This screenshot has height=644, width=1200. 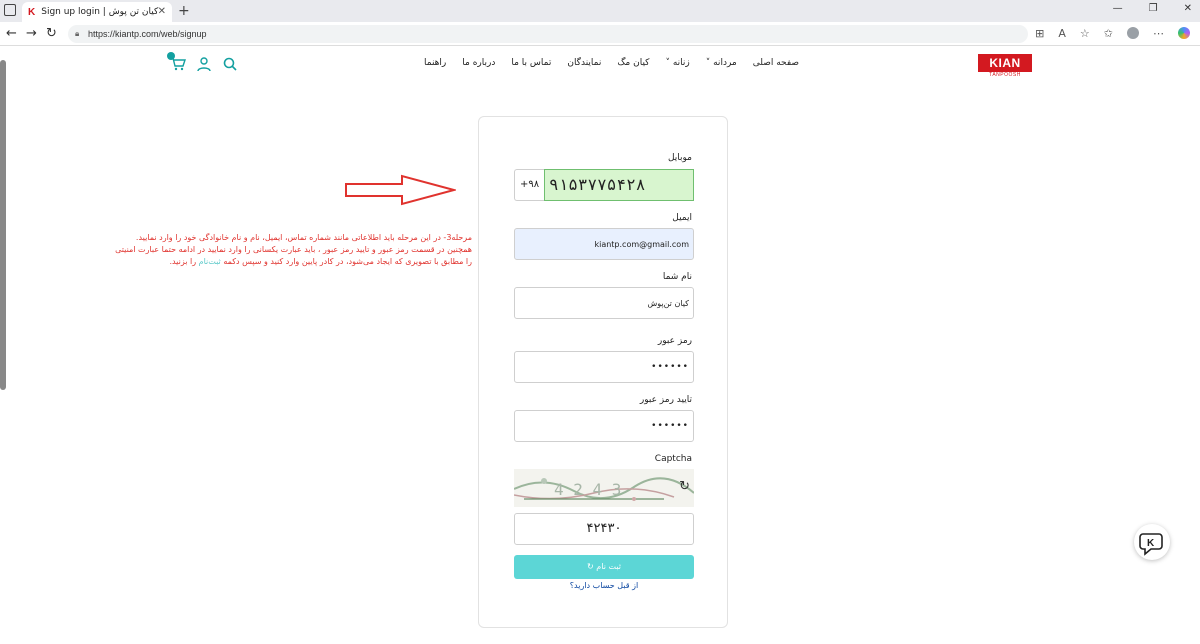 What do you see at coordinates (604, 426) in the screenshot?
I see `confirm-password-input: ••••••` at bounding box center [604, 426].